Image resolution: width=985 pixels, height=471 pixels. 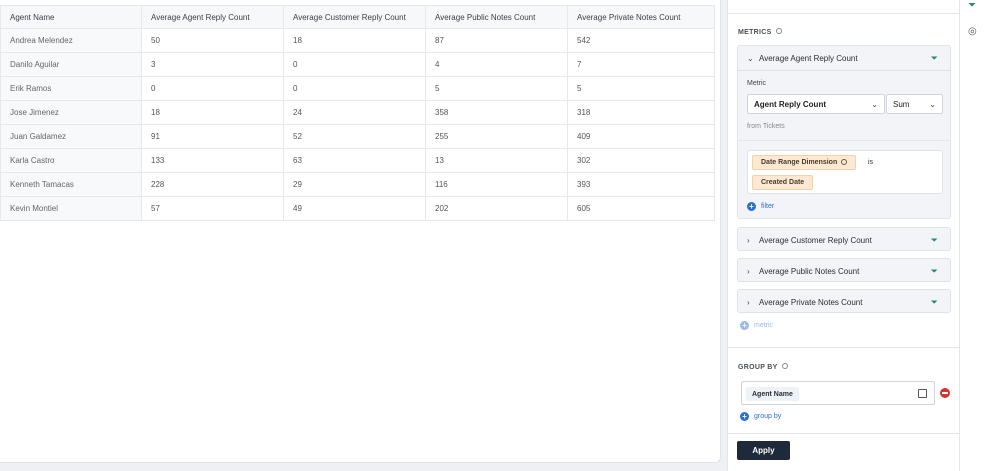 What do you see at coordinates (496, 160) in the screenshot?
I see `cell-value: 13` at bounding box center [496, 160].